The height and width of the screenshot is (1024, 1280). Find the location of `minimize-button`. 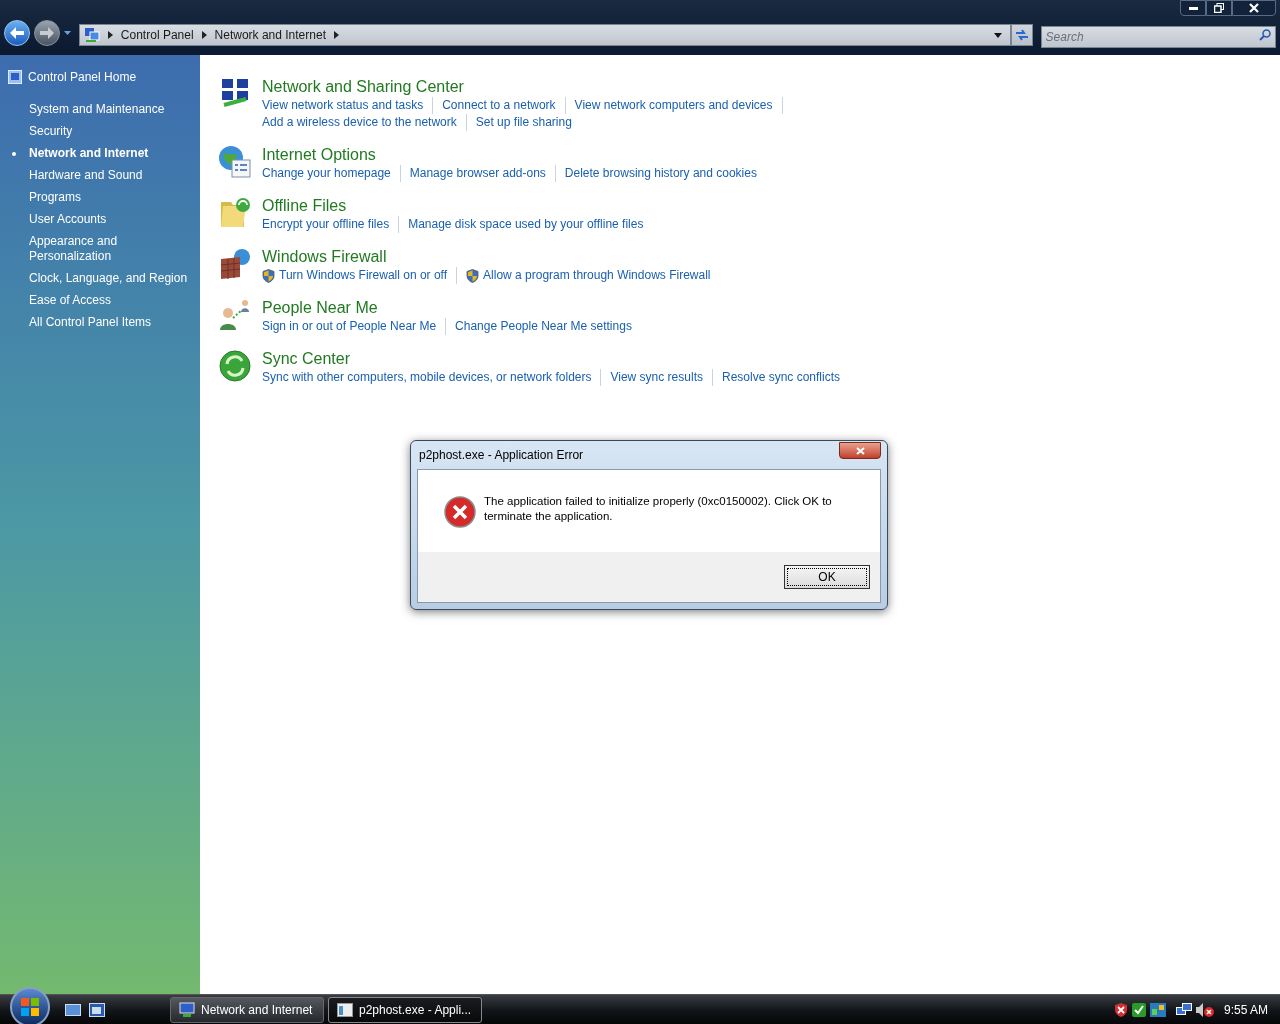

minimize-button is located at coordinates (1193, 8).